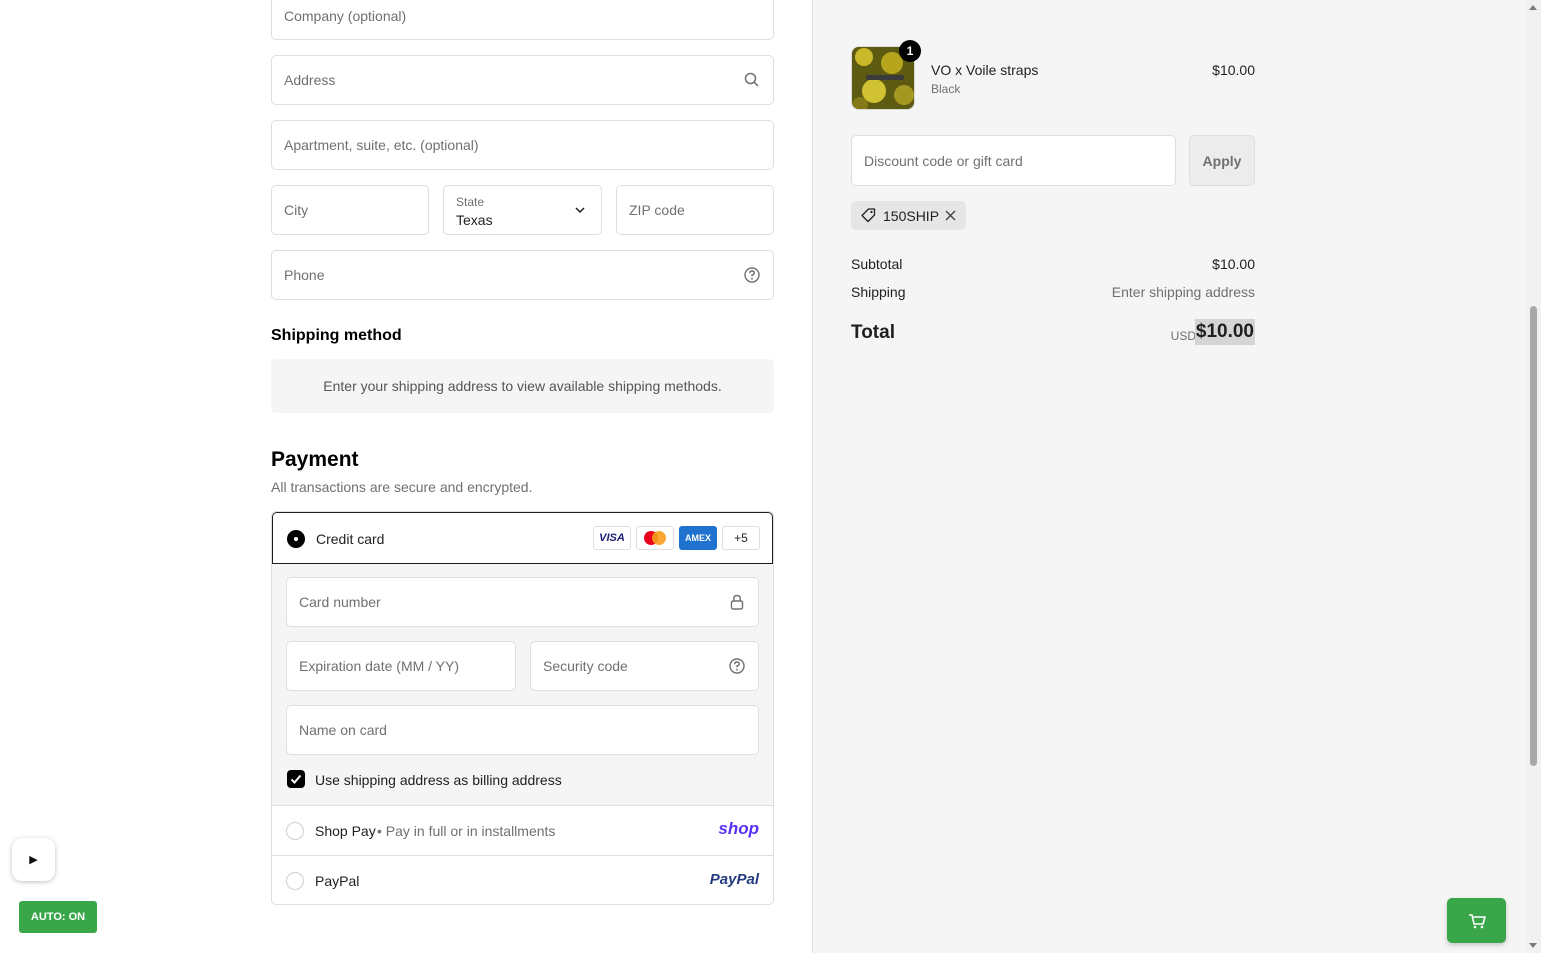  Describe the element at coordinates (738, 828) in the screenshot. I see `shop-pay-logo: shop` at that location.